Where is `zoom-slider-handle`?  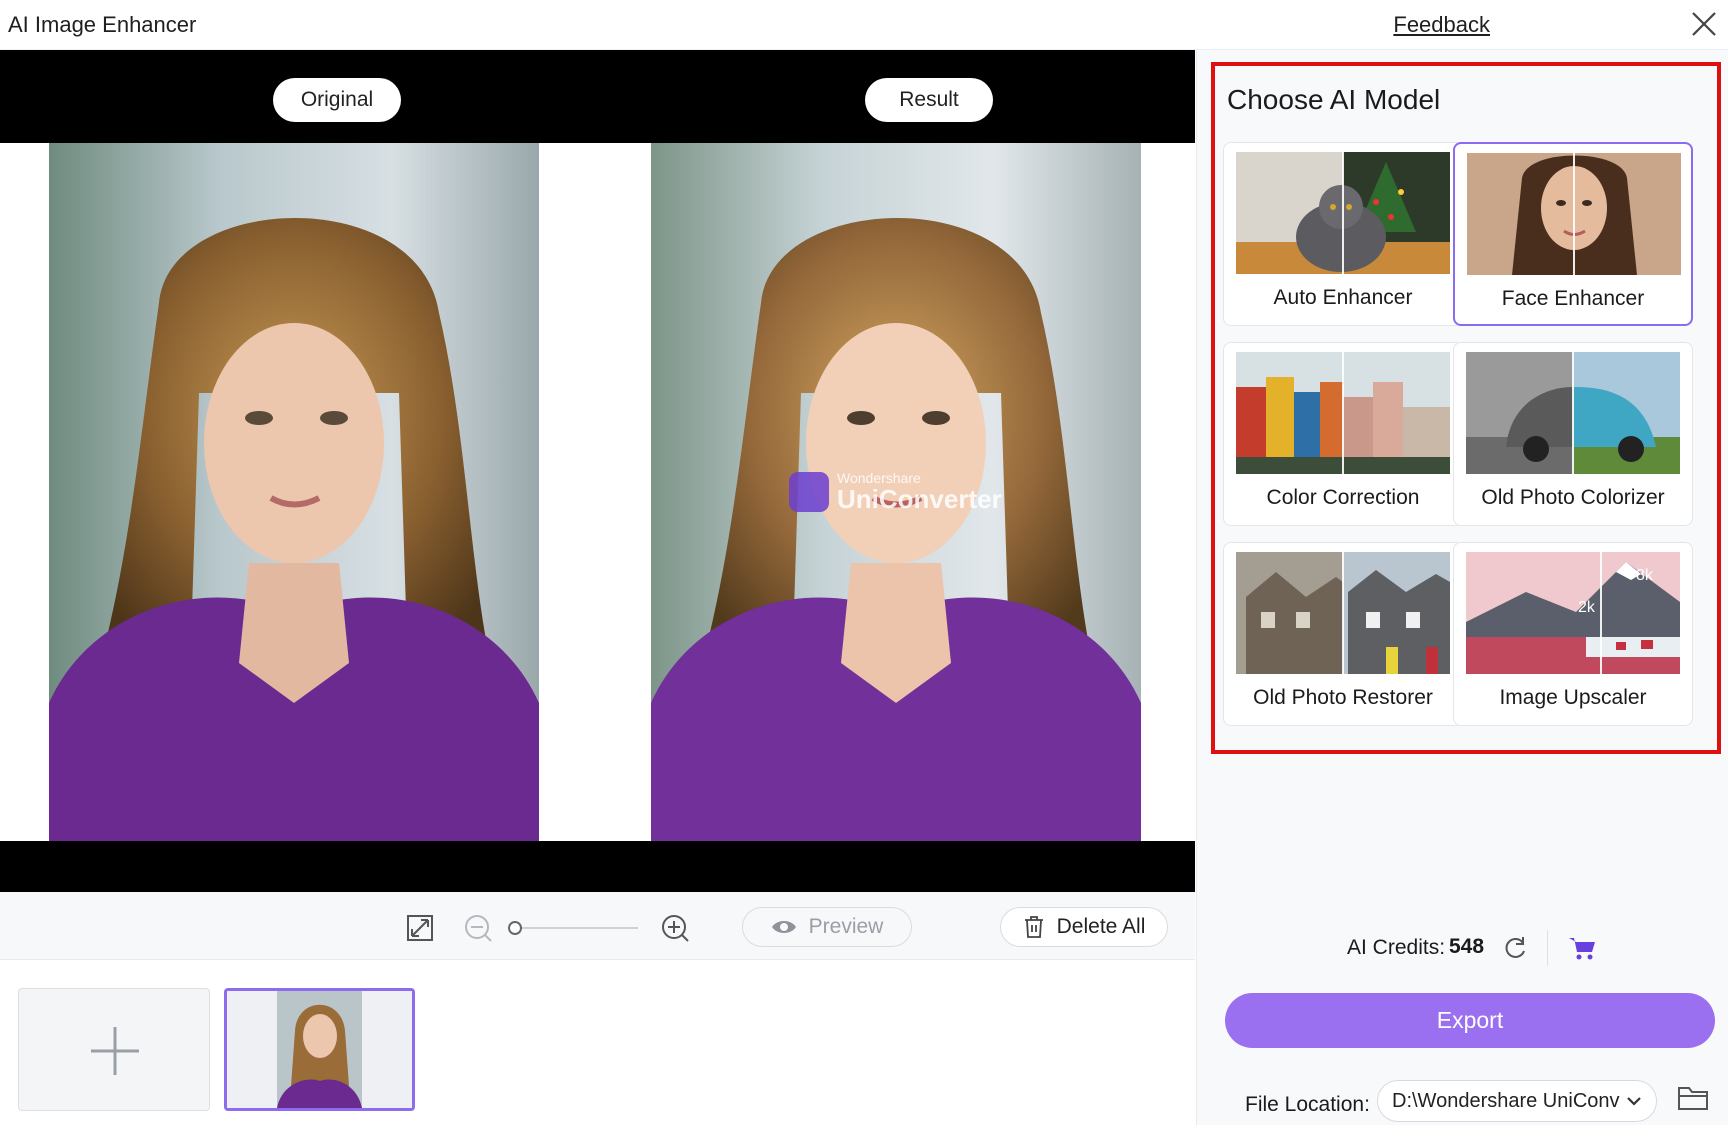
zoom-slider-handle is located at coordinates (515, 928).